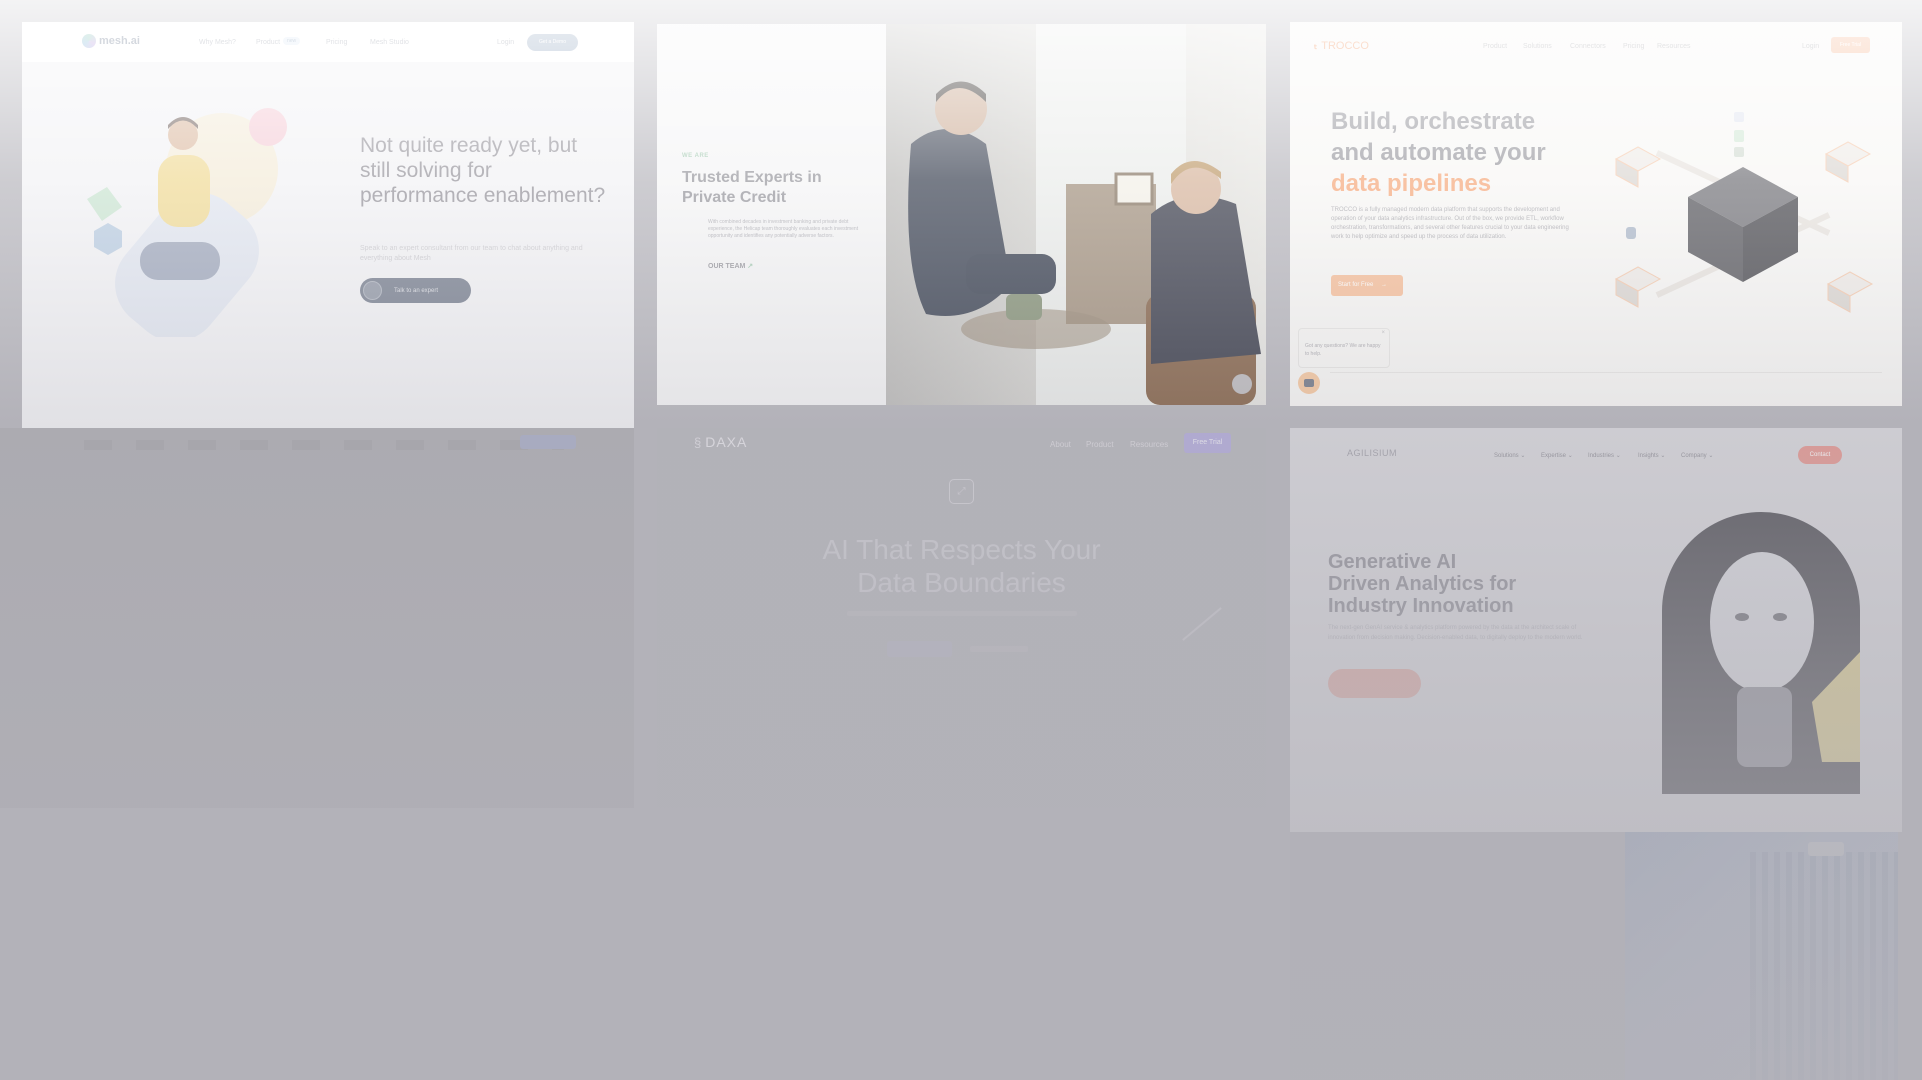 The image size is (1922, 1080). What do you see at coordinates (336, 42) in the screenshot?
I see `meshai-nav-pricing: Pricing` at bounding box center [336, 42].